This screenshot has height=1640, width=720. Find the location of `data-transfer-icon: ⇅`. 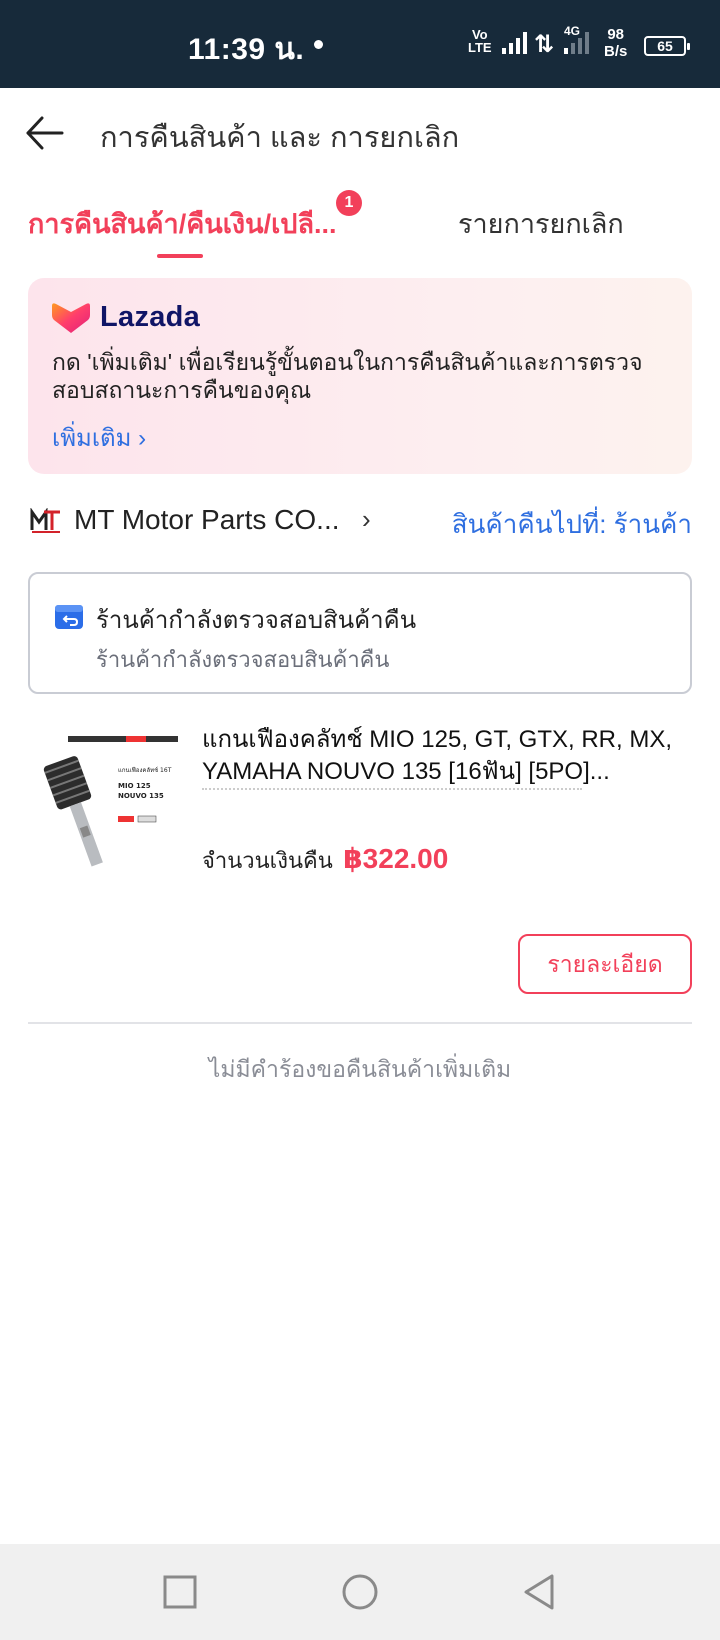

data-transfer-icon: ⇅ is located at coordinates (544, 44).